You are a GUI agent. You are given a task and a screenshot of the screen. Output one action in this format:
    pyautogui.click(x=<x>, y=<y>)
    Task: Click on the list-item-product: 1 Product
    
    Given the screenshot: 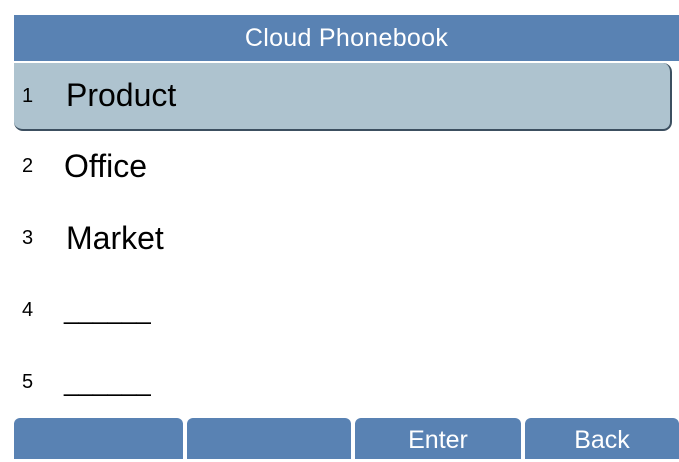 What is the action you would take?
    pyautogui.click(x=343, y=97)
    